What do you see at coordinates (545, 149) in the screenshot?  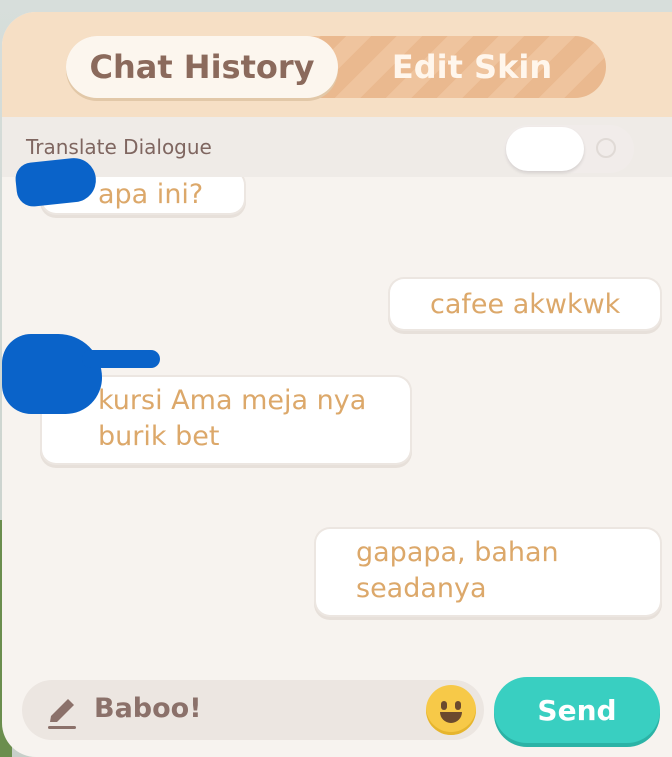 I see `toggle-knob` at bounding box center [545, 149].